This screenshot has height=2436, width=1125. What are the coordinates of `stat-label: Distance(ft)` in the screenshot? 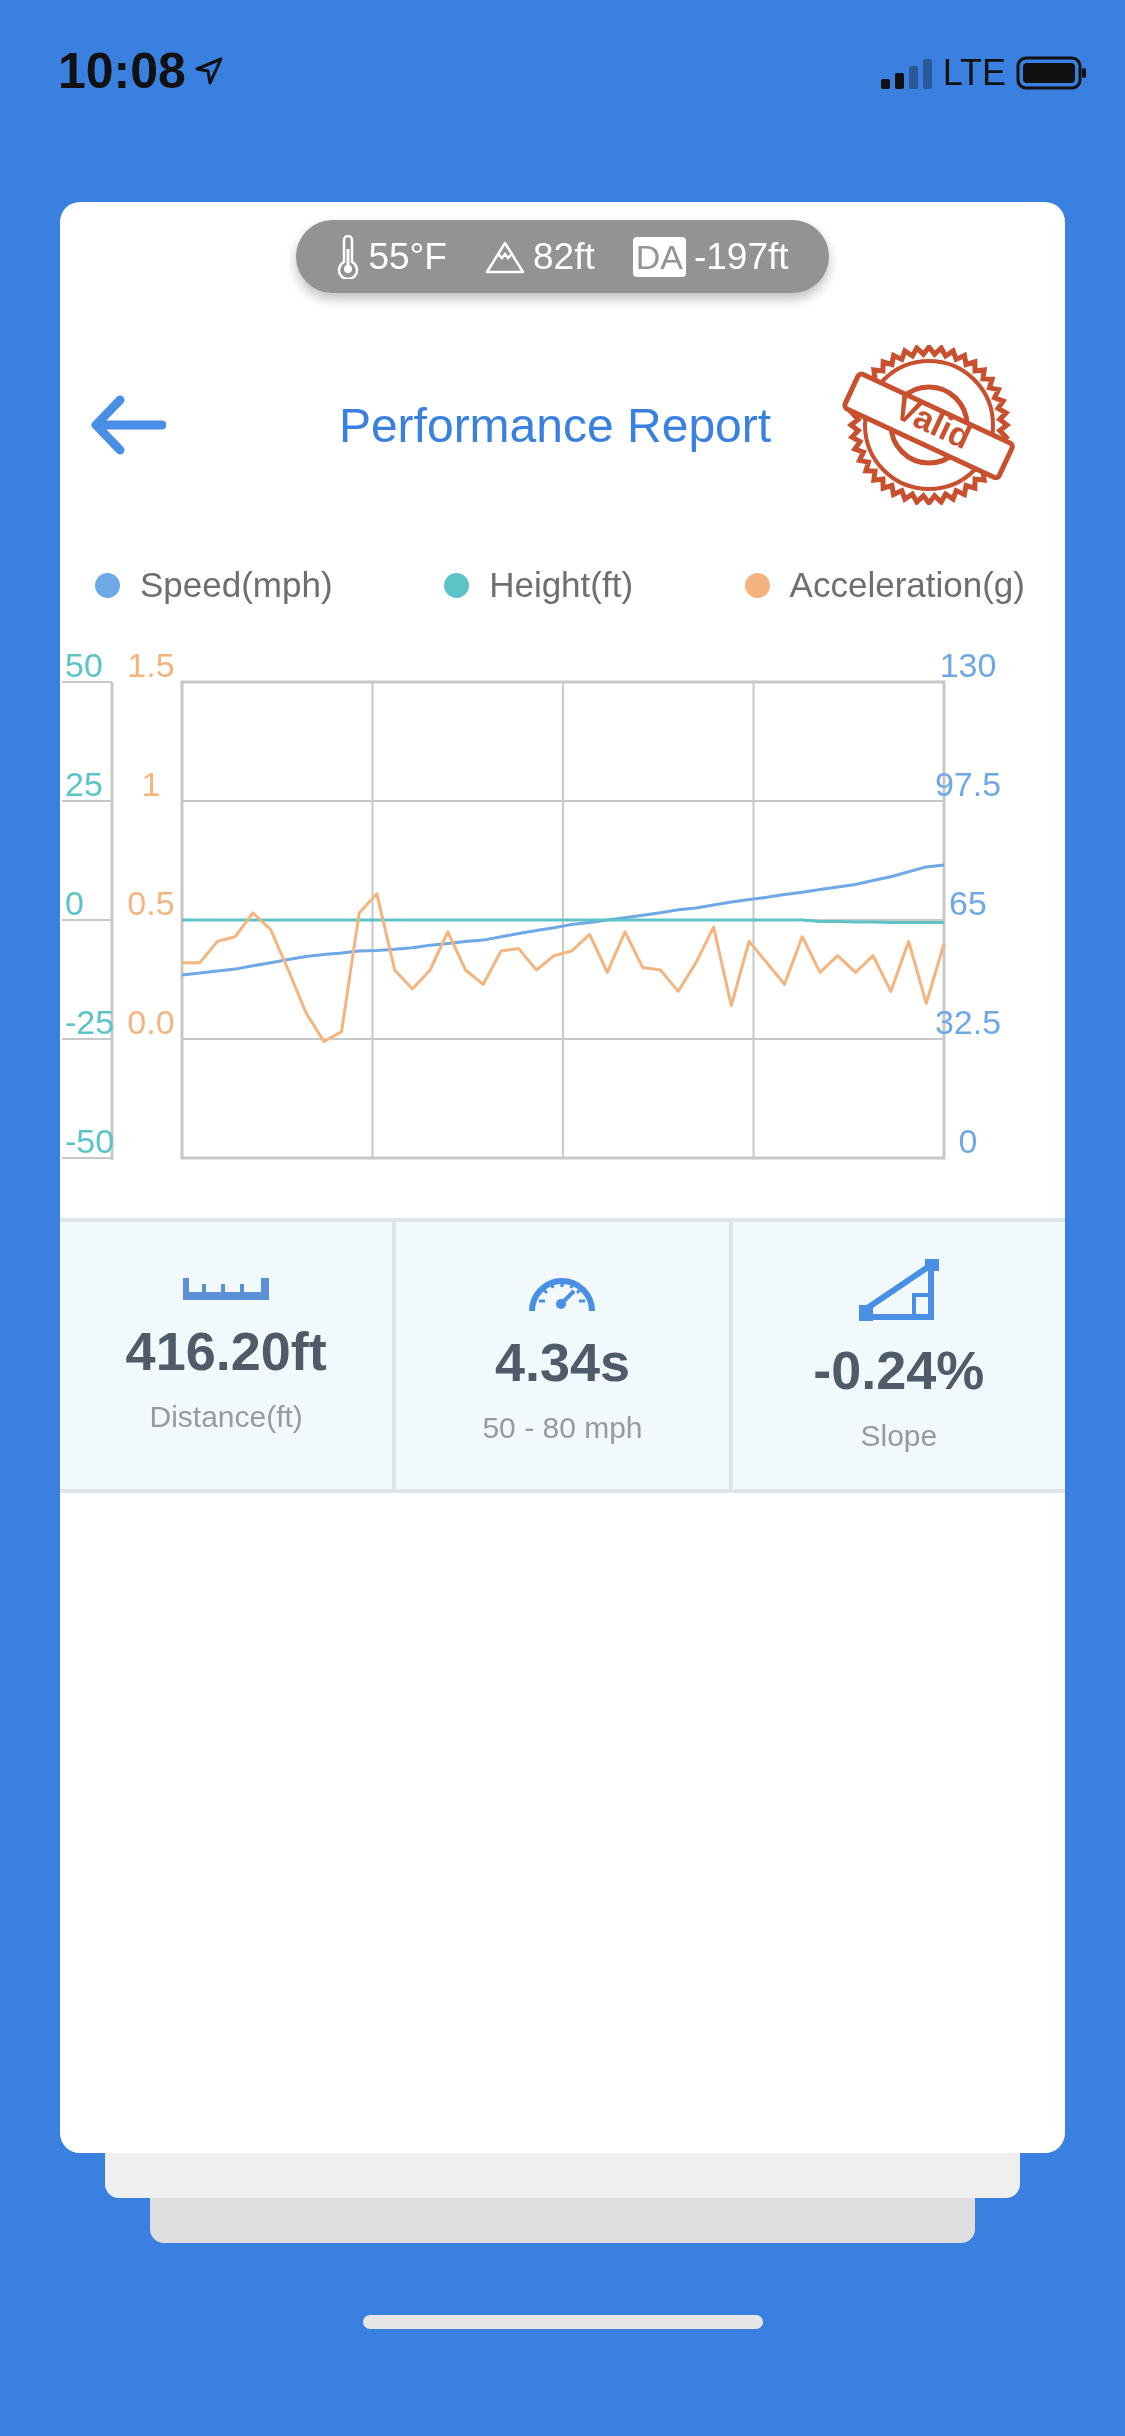 It's located at (226, 1416).